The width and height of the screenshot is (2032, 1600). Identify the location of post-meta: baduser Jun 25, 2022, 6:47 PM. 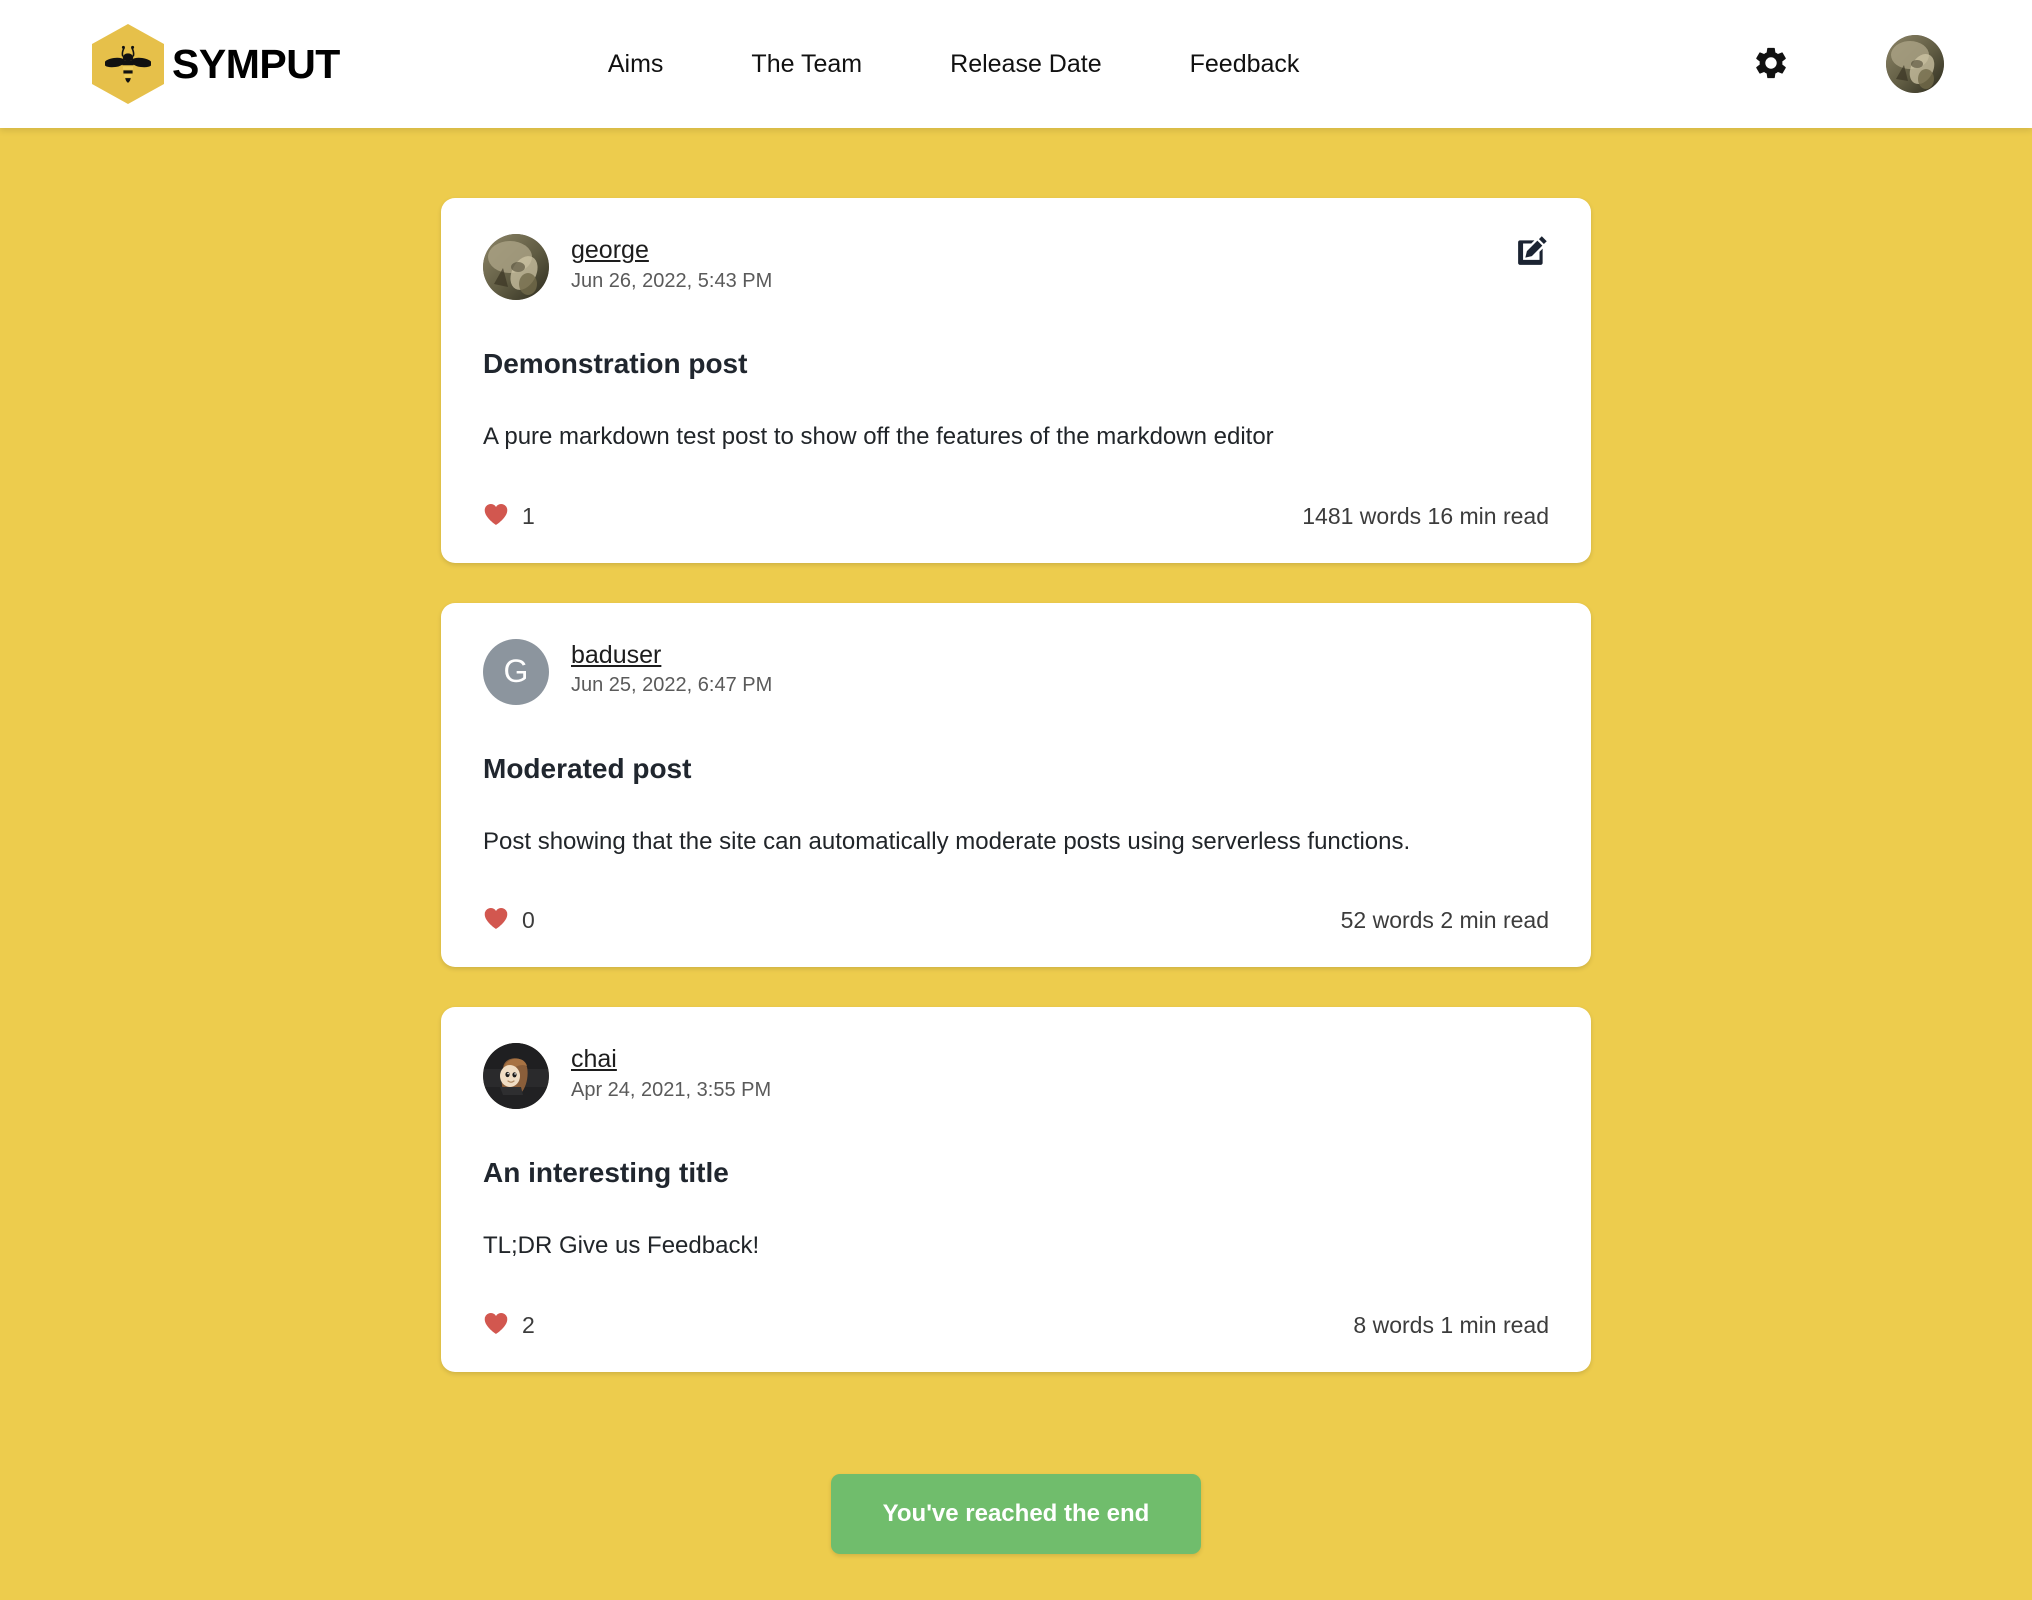
(671, 668).